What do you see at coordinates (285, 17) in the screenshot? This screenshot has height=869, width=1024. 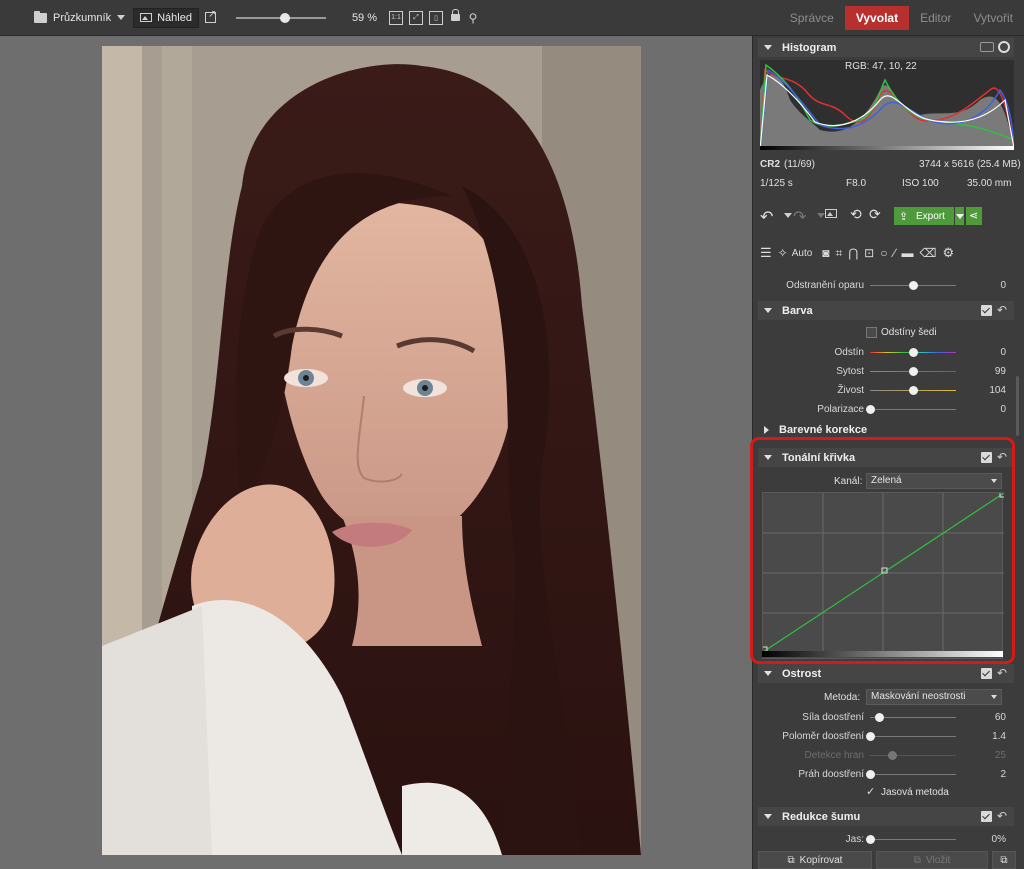 I see `zoom-slider-knob` at bounding box center [285, 17].